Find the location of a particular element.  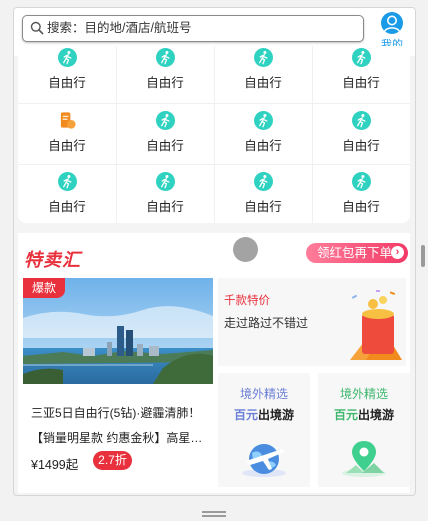

search-box is located at coordinates (193, 28).